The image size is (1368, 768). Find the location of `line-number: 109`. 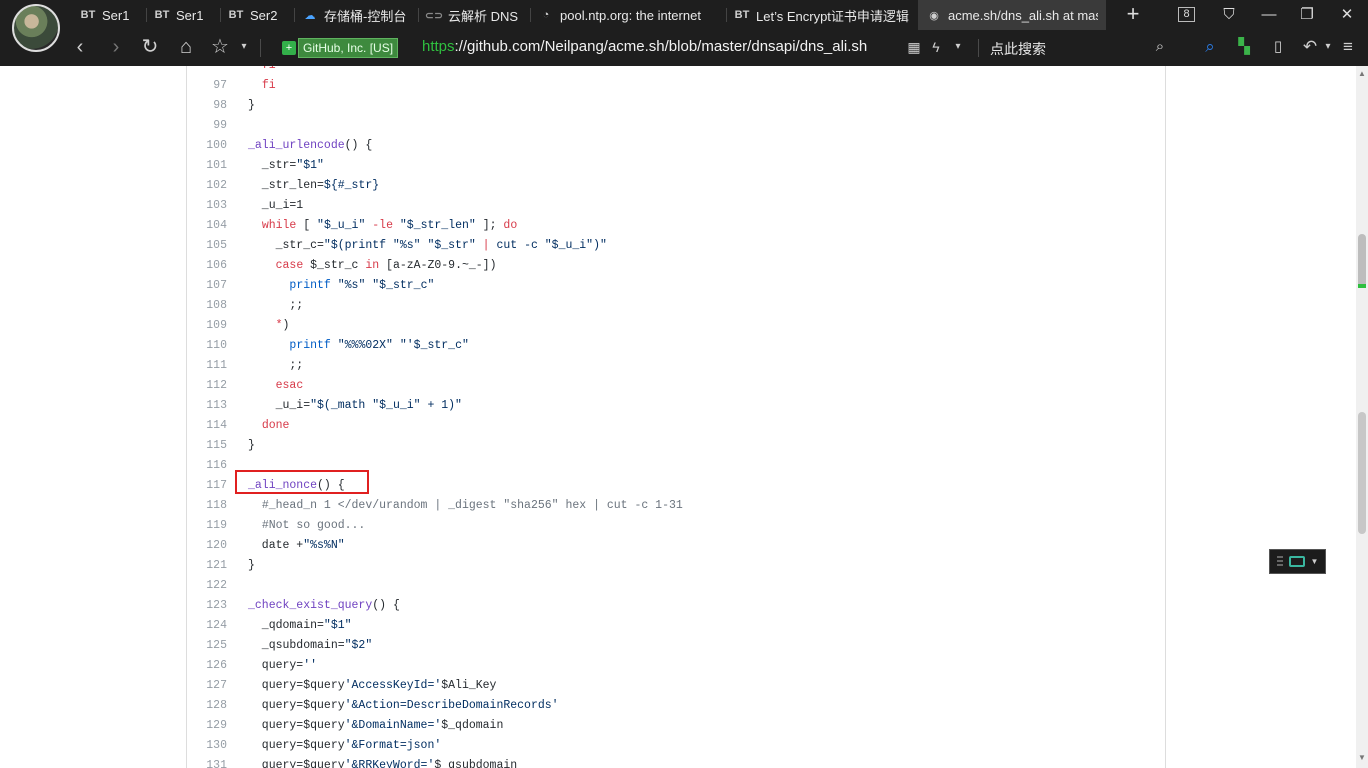

line-number: 109 is located at coordinates (214, 326).